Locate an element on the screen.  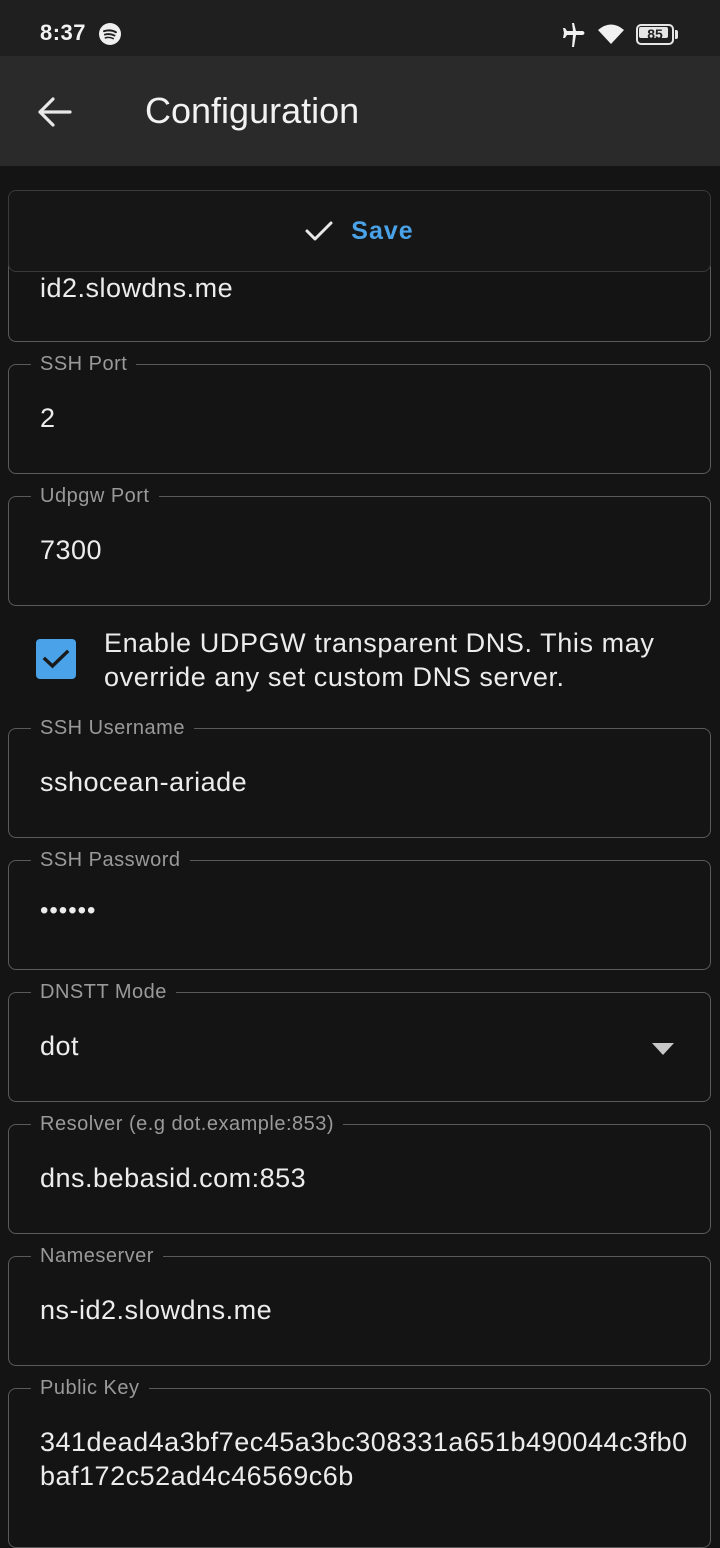
ssh-host-value: id2.slowdns.me is located at coordinates (137, 288).